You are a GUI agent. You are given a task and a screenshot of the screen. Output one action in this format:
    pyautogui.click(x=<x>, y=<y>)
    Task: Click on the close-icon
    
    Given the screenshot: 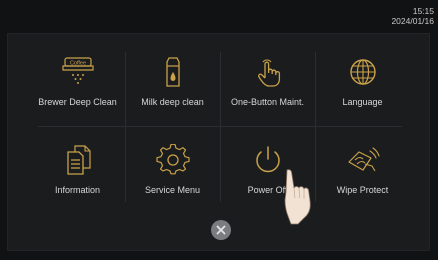 What is the action you would take?
    pyautogui.click(x=221, y=230)
    